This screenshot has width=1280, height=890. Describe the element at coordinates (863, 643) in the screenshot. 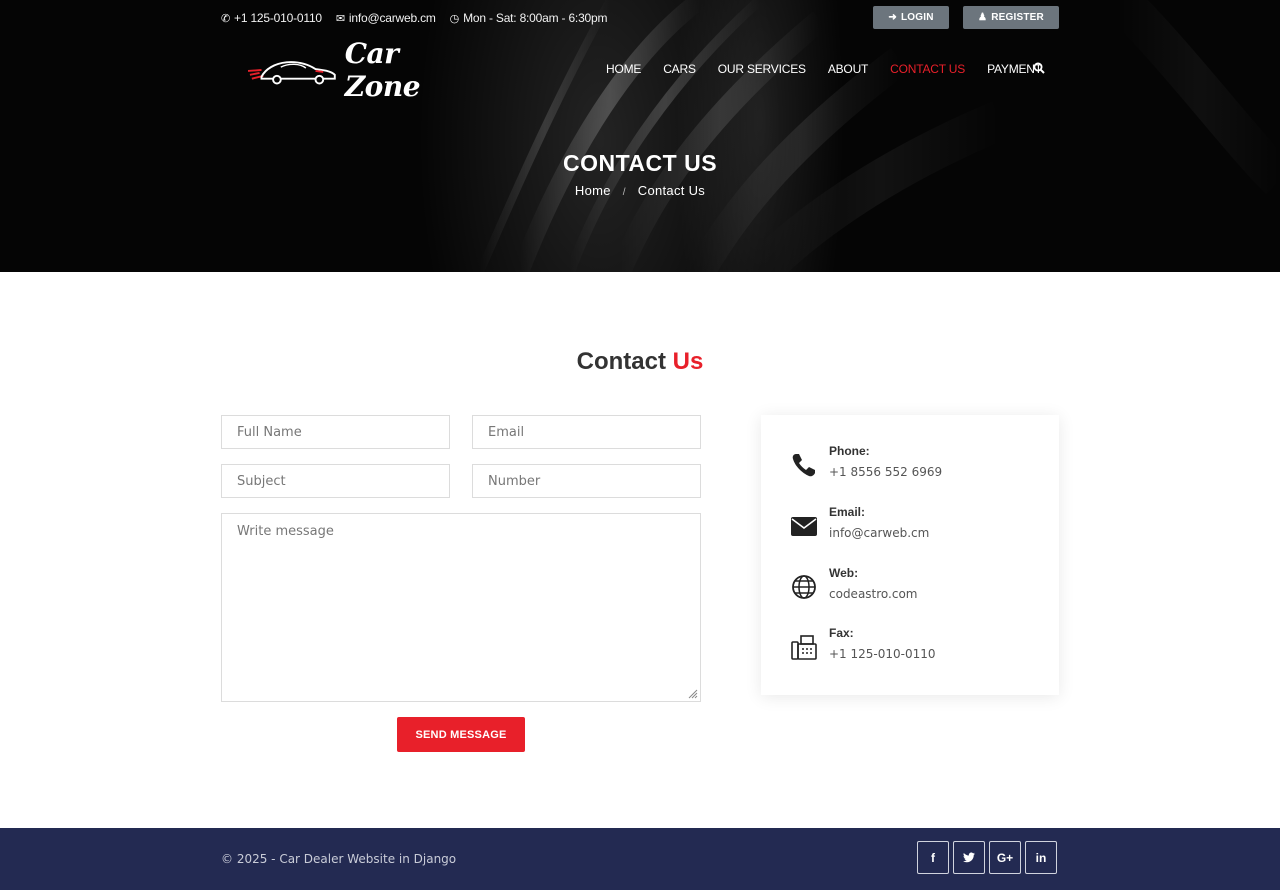

I see `contact-fax: Fax: +1 125-010-0110` at that location.